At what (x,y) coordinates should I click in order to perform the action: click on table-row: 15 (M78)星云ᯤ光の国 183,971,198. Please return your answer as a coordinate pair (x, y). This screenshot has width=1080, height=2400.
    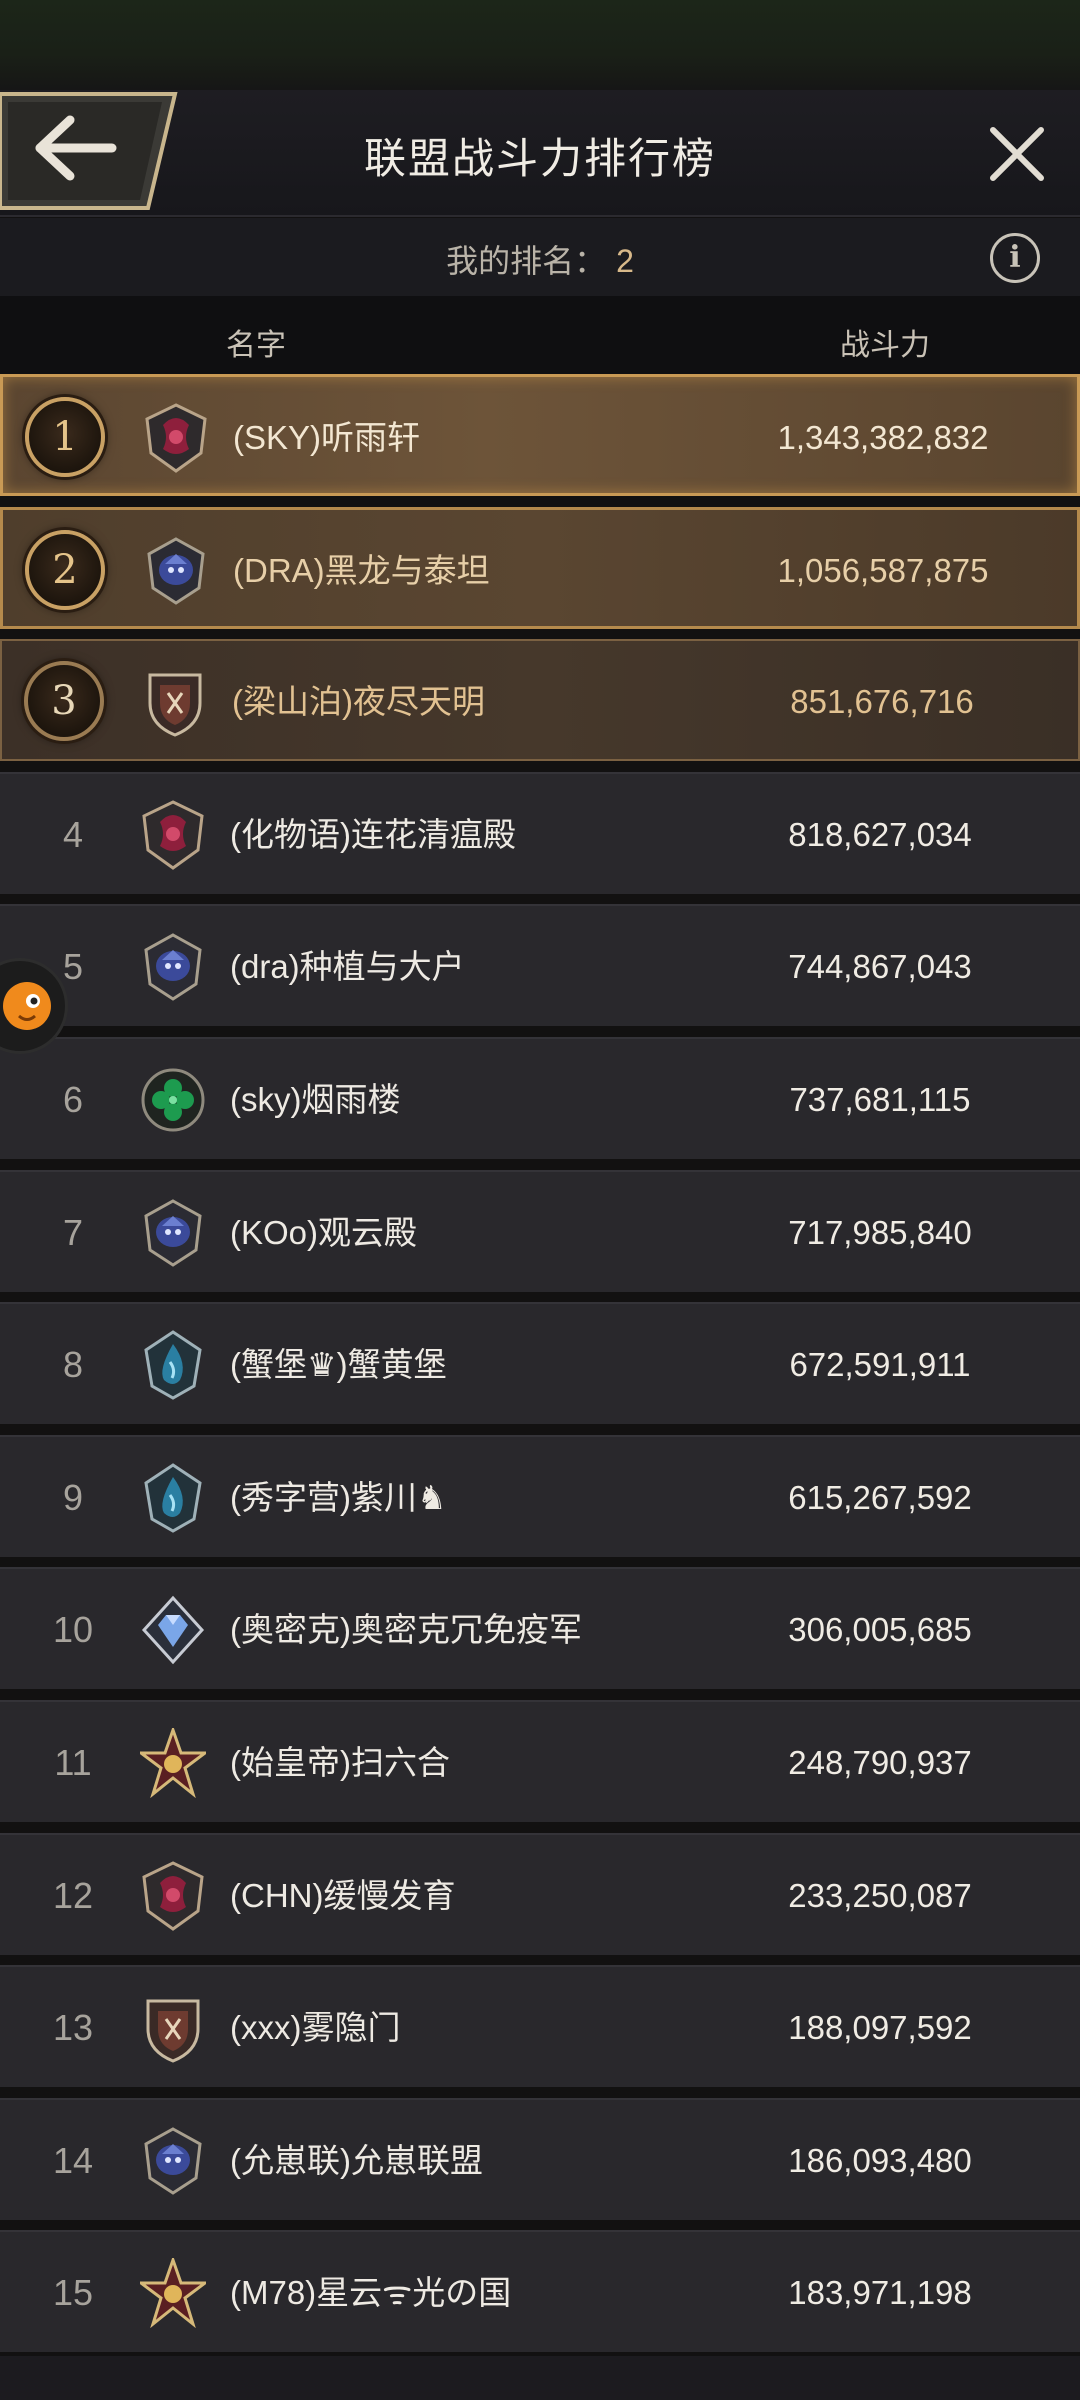
    Looking at the image, I should click on (540, 2291).